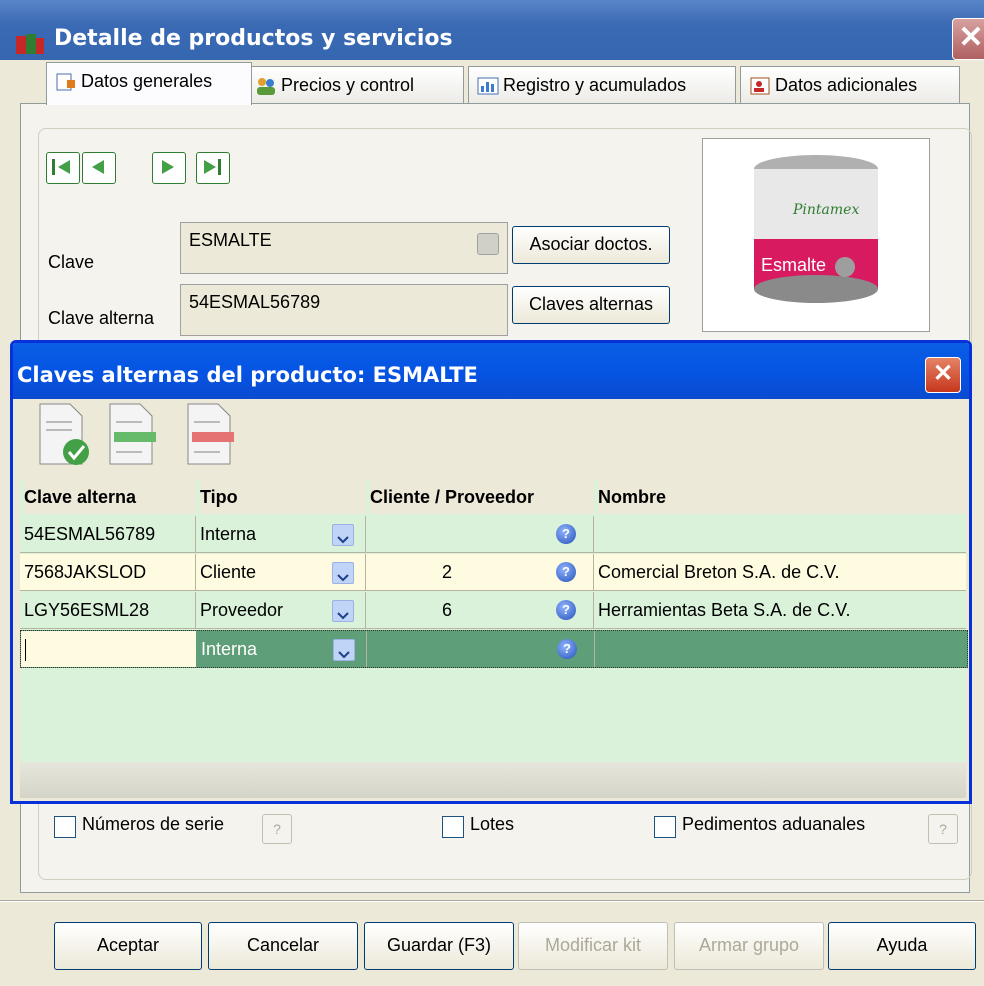 This screenshot has height=986, width=984. Describe the element at coordinates (493, 780) in the screenshot. I see `grid-footer` at that location.